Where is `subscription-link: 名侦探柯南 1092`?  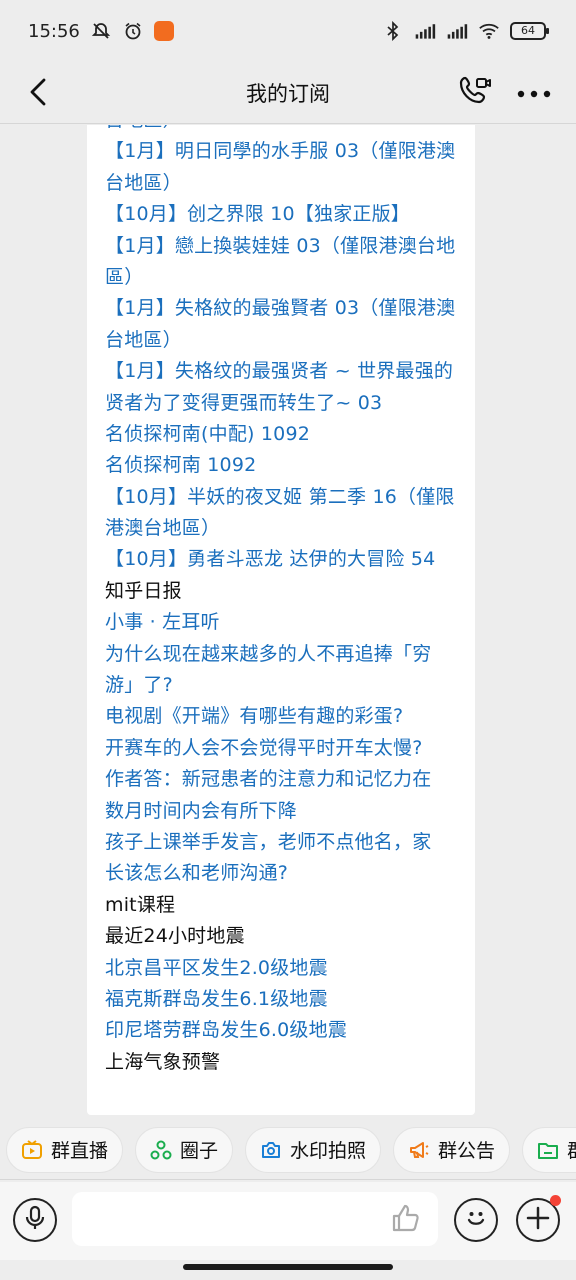
subscription-link: 名侦探柯南 1092 is located at coordinates (285, 465).